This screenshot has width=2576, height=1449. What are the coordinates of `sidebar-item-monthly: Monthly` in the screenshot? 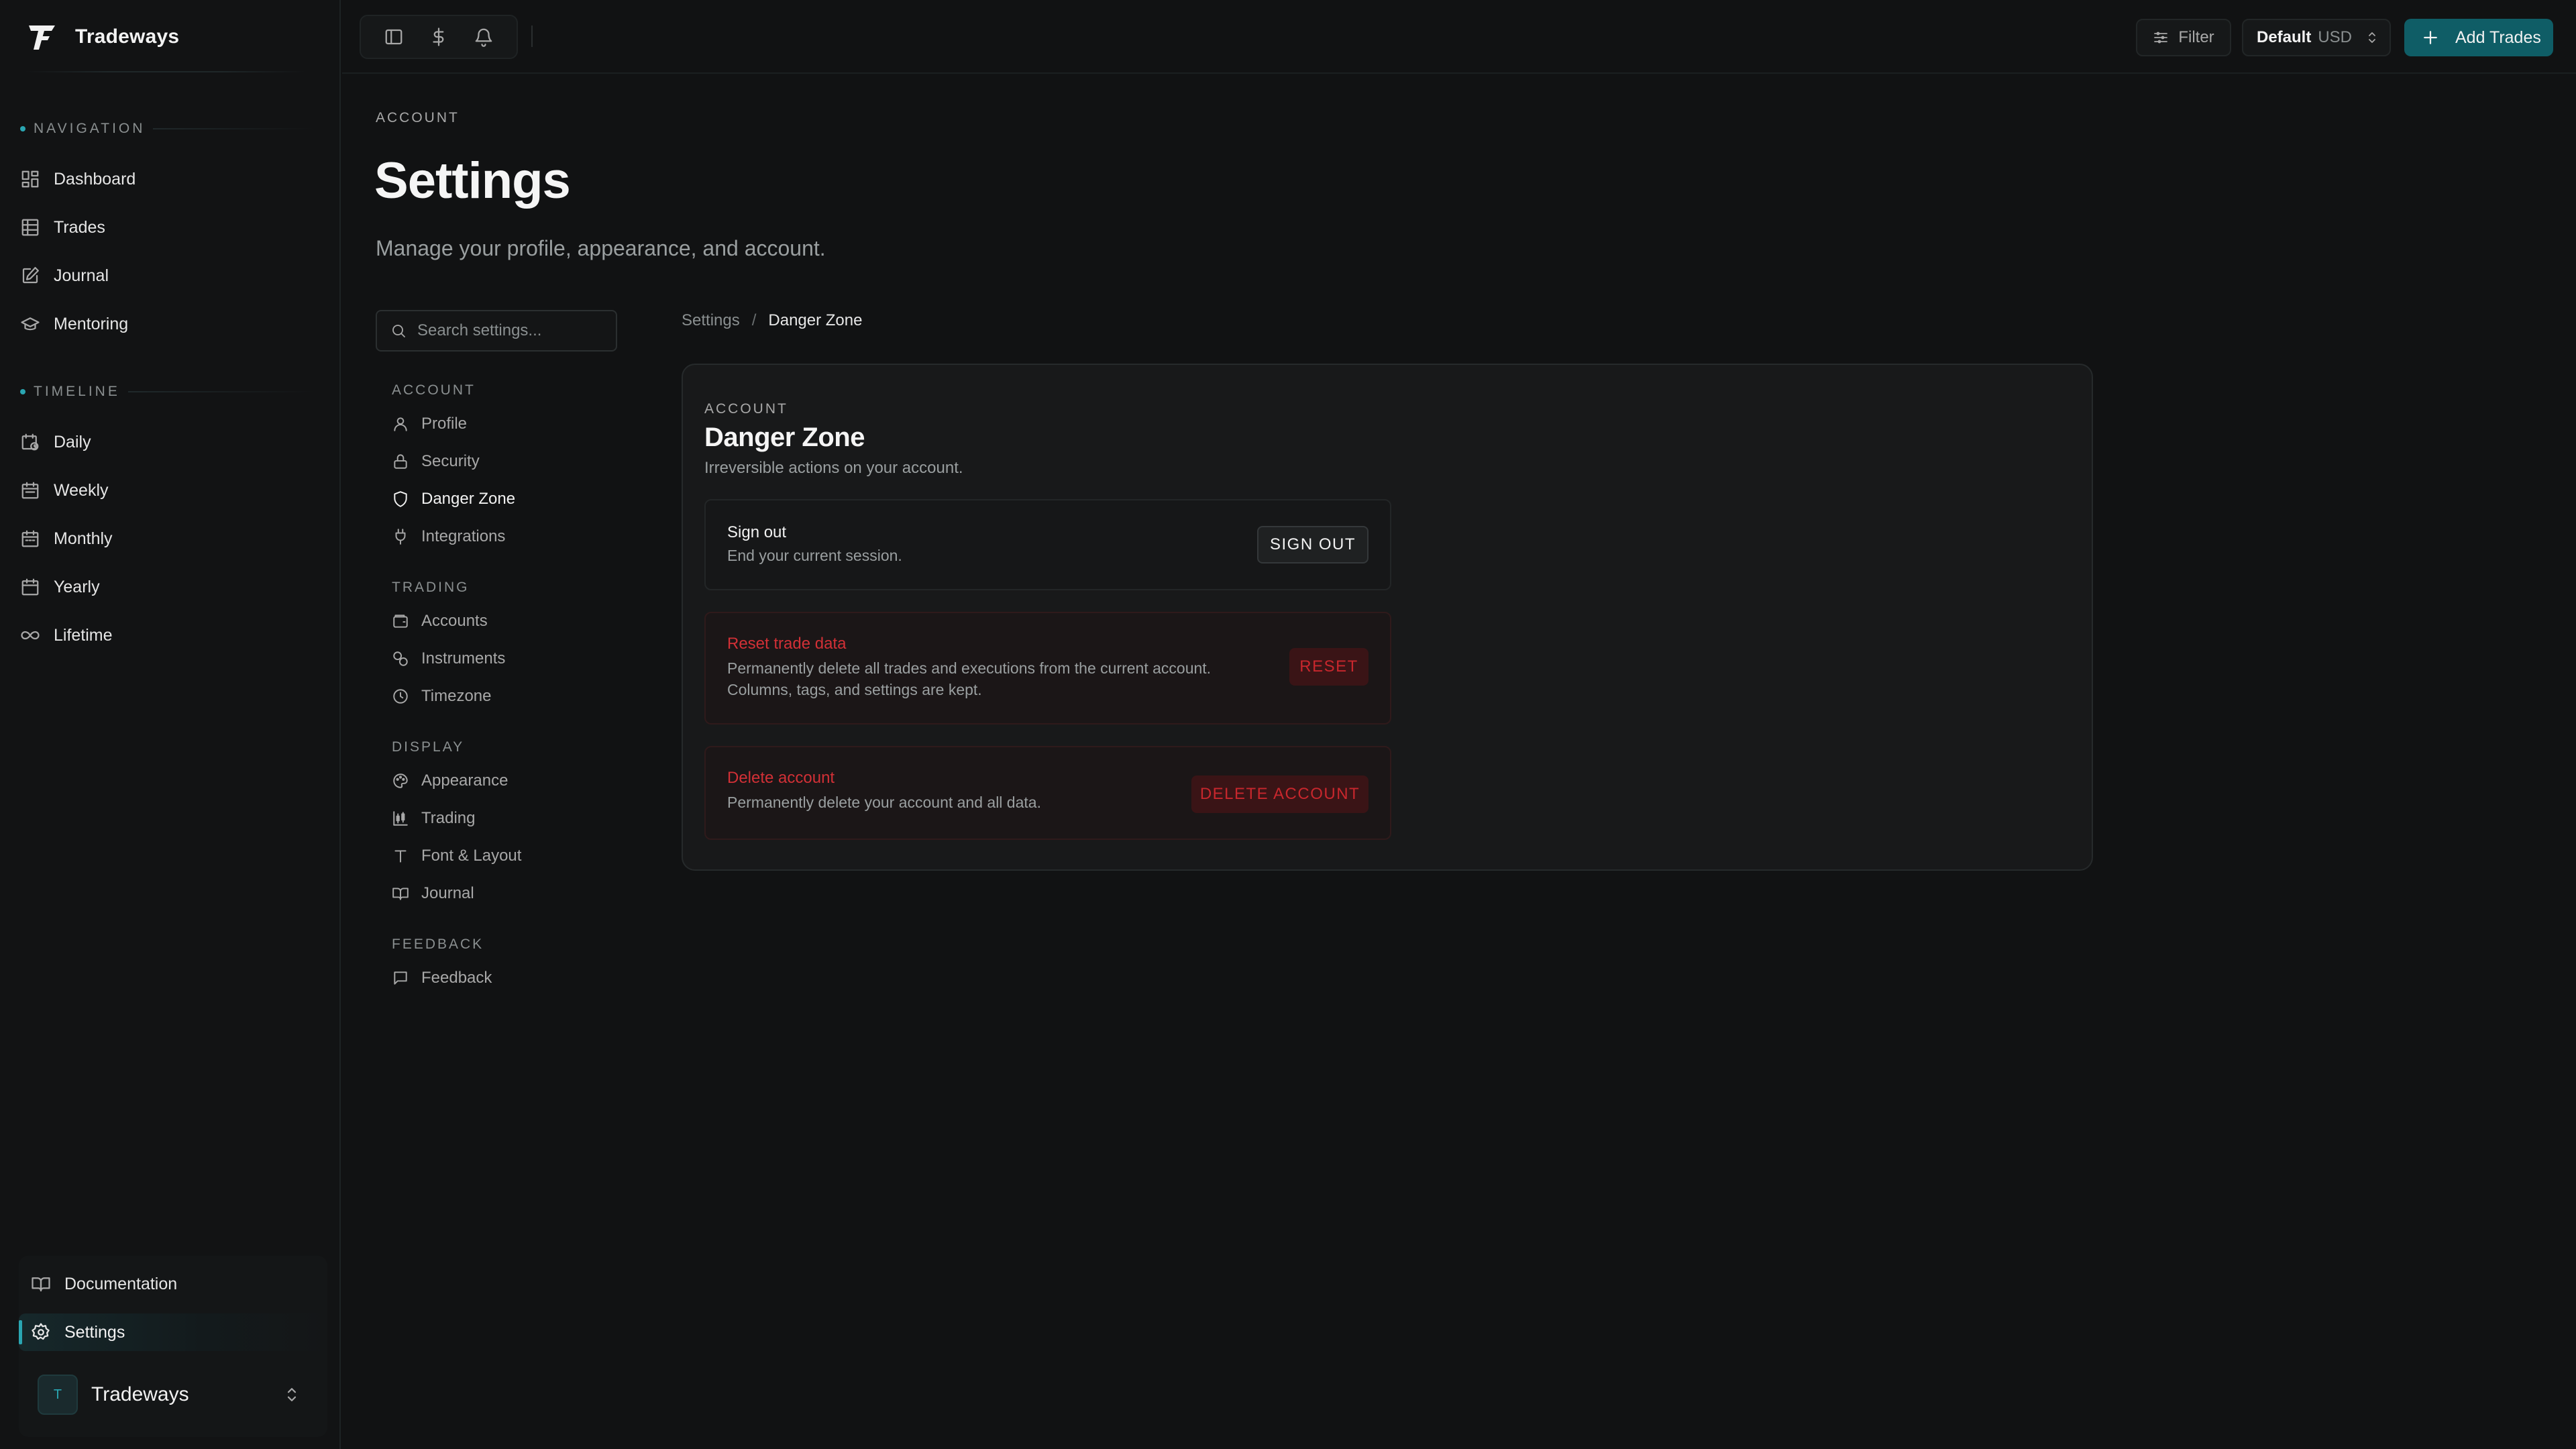 It's located at (167, 538).